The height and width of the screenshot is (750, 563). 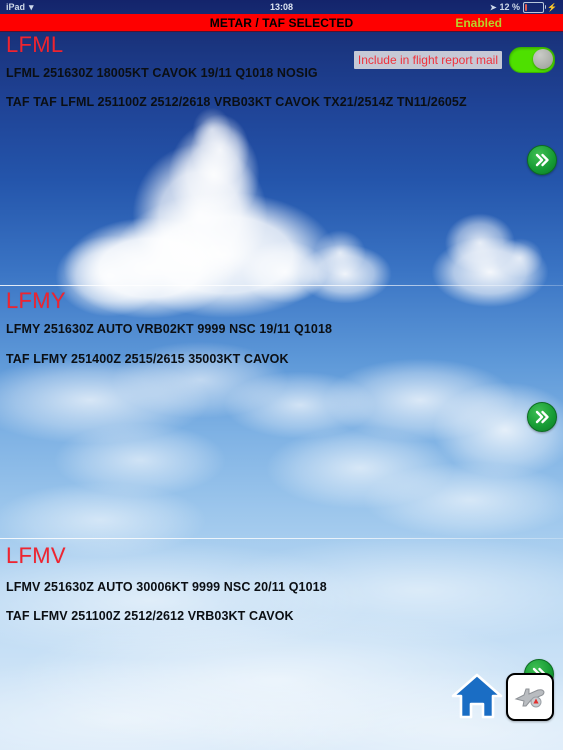 What do you see at coordinates (478, 22) in the screenshot?
I see `status-badge: Enabled` at bounding box center [478, 22].